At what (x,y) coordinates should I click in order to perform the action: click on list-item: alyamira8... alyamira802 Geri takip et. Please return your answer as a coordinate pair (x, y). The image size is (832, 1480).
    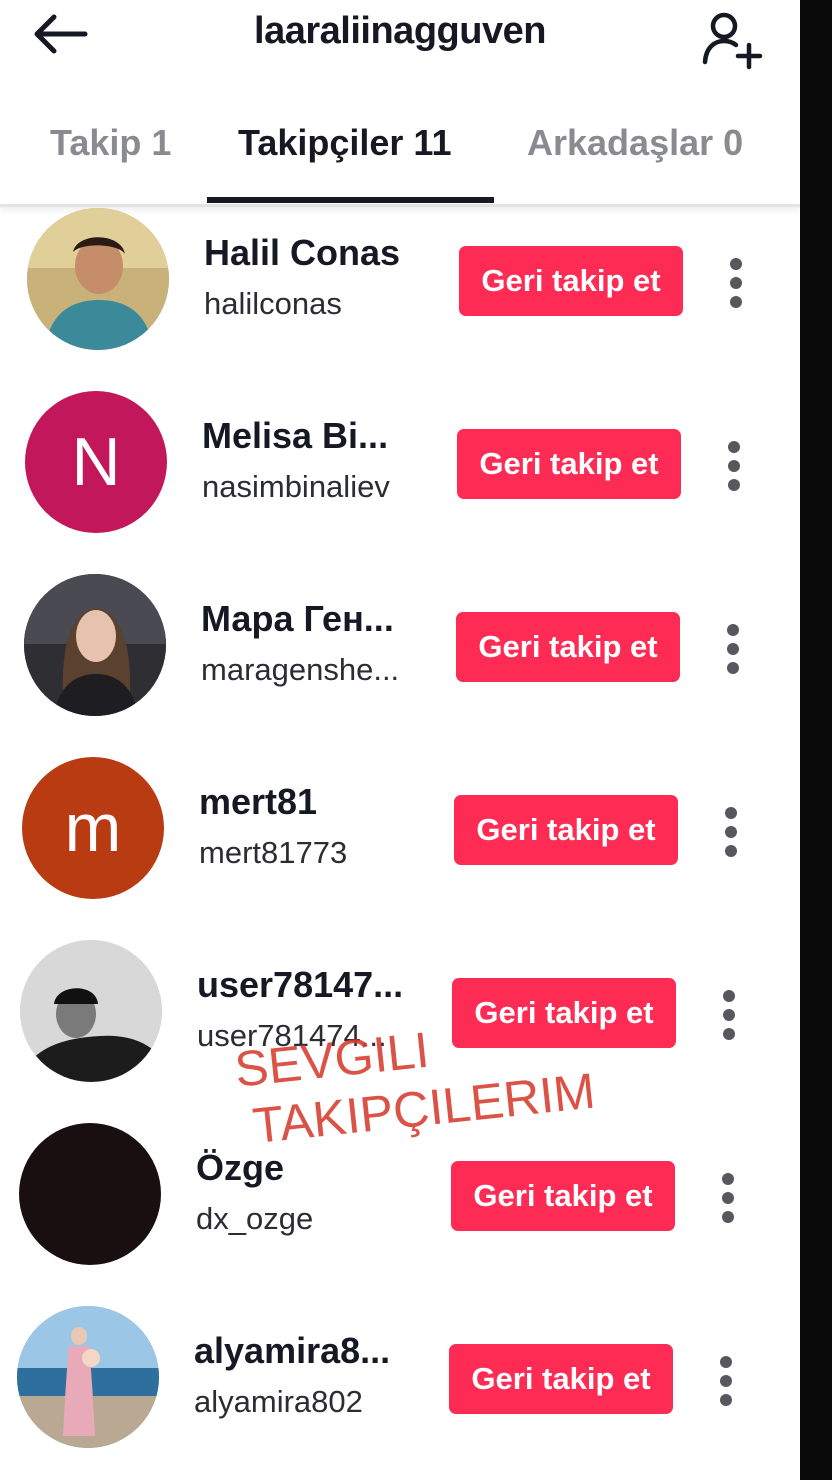
    Looking at the image, I should click on (377, 1381).